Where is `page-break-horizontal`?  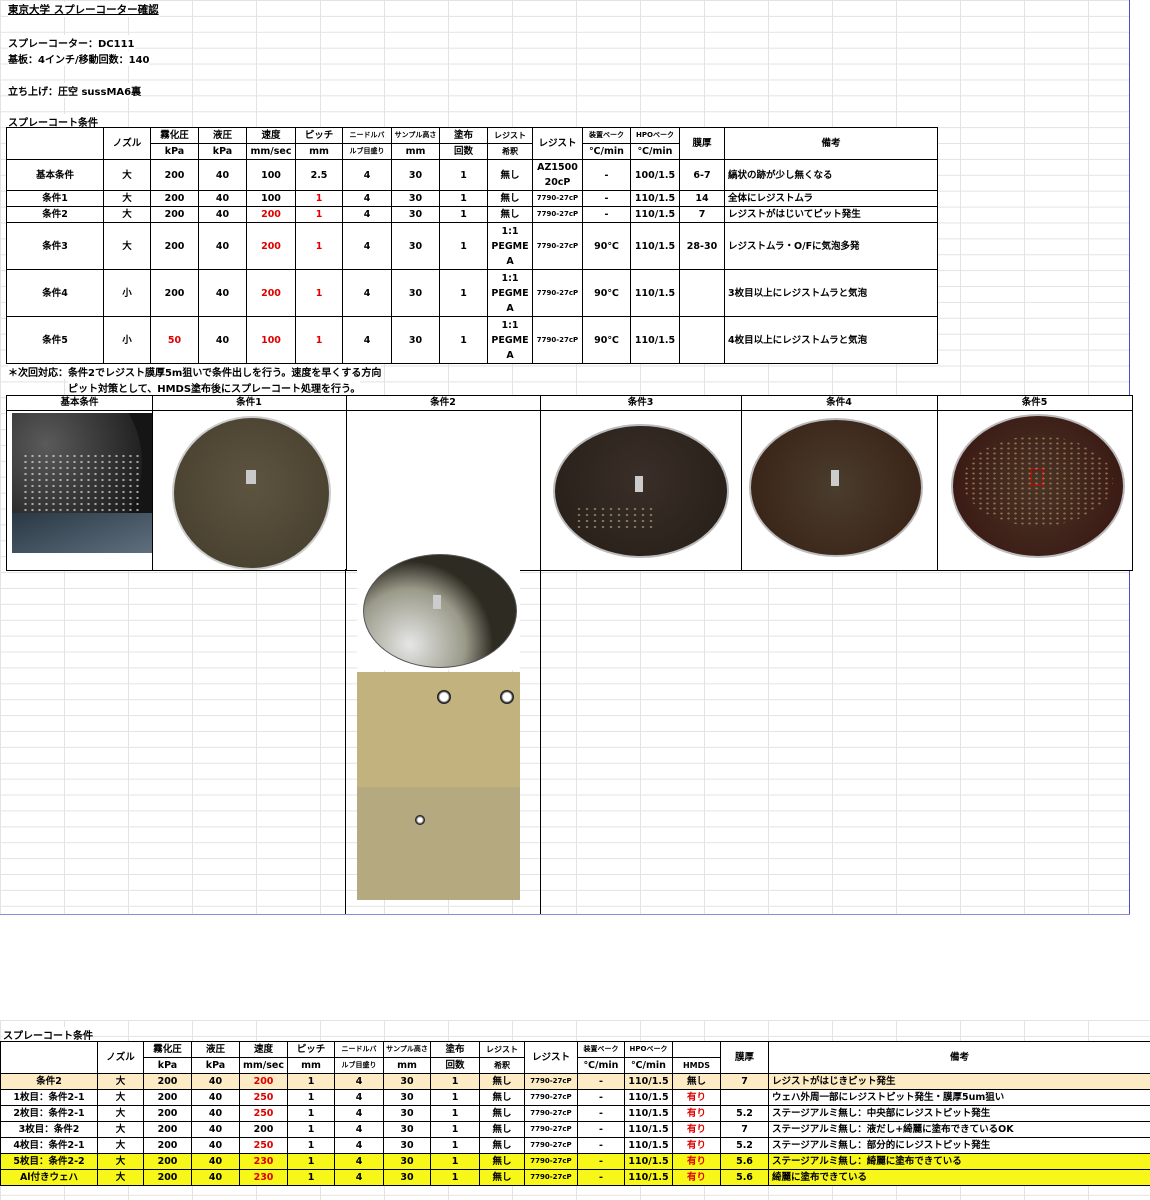 page-break-horizontal is located at coordinates (565, 914).